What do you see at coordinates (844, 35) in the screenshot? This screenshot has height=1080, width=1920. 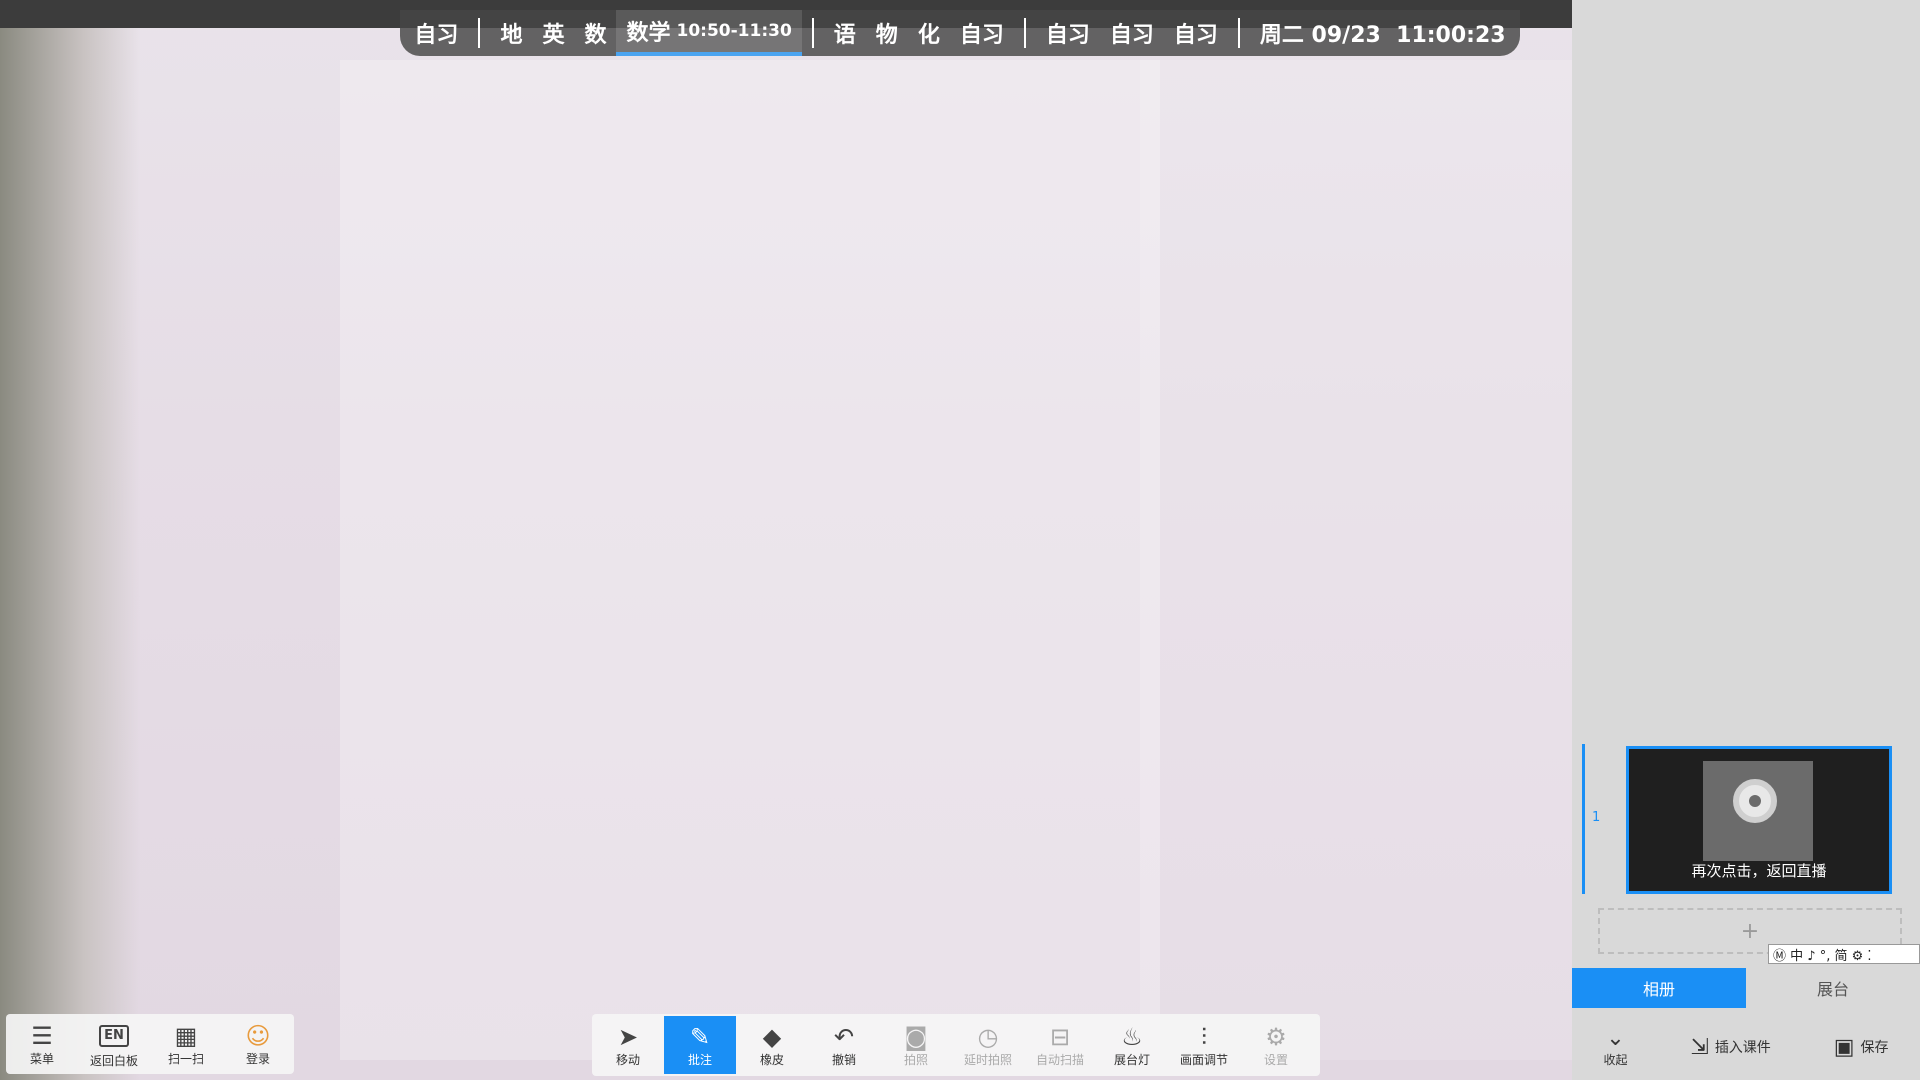 I see `schedule-item: 语` at bounding box center [844, 35].